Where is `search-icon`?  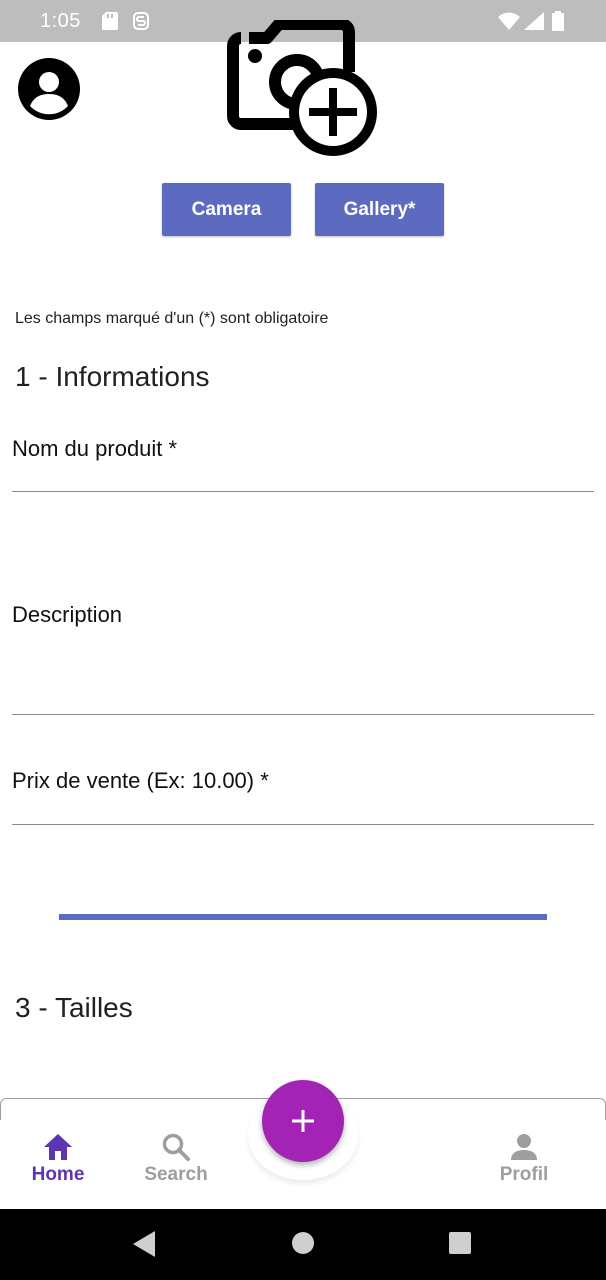
search-icon is located at coordinates (176, 1147).